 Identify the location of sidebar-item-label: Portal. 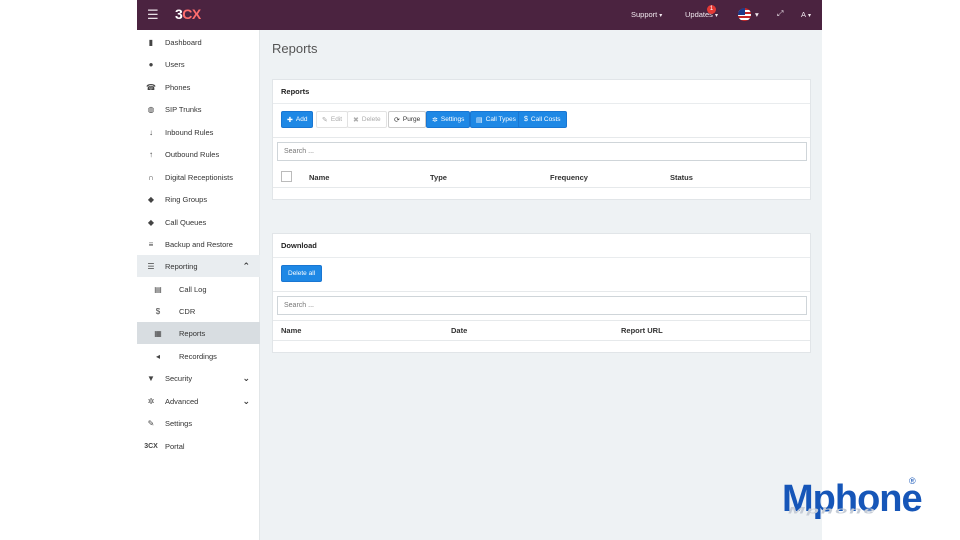
(175, 446).